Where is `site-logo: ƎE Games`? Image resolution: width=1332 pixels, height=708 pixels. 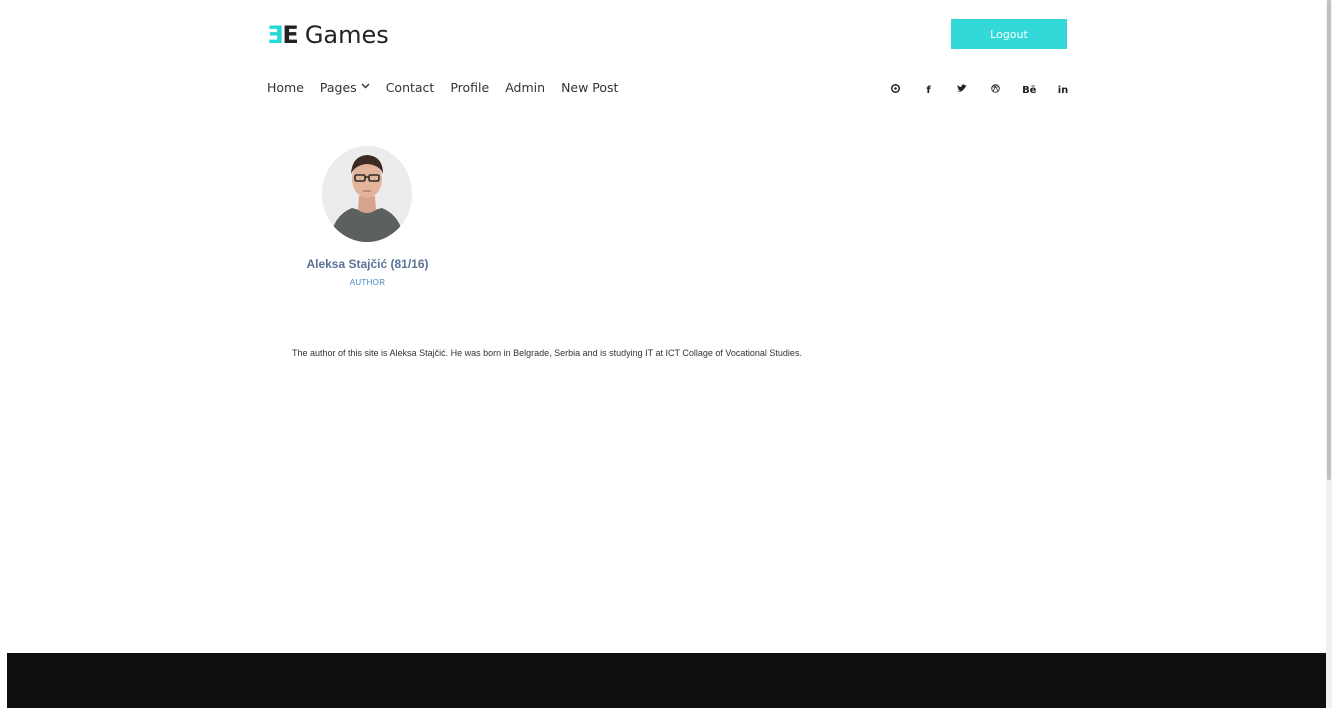
site-logo: ƎE Games is located at coordinates (328, 35).